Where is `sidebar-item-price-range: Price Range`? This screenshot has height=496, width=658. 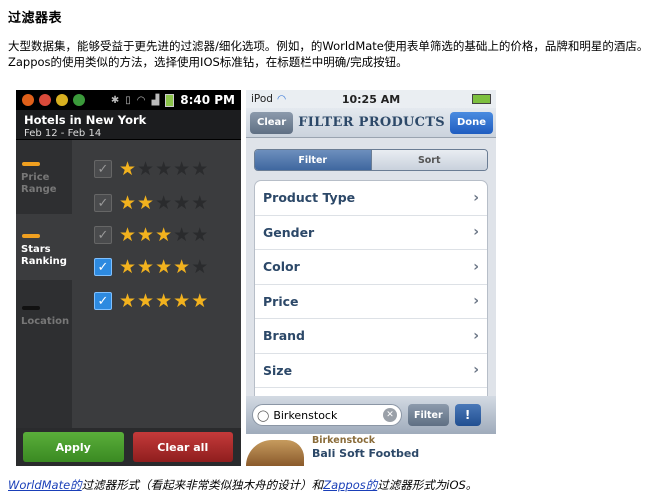 sidebar-item-price-range: Price Range is located at coordinates (44, 175).